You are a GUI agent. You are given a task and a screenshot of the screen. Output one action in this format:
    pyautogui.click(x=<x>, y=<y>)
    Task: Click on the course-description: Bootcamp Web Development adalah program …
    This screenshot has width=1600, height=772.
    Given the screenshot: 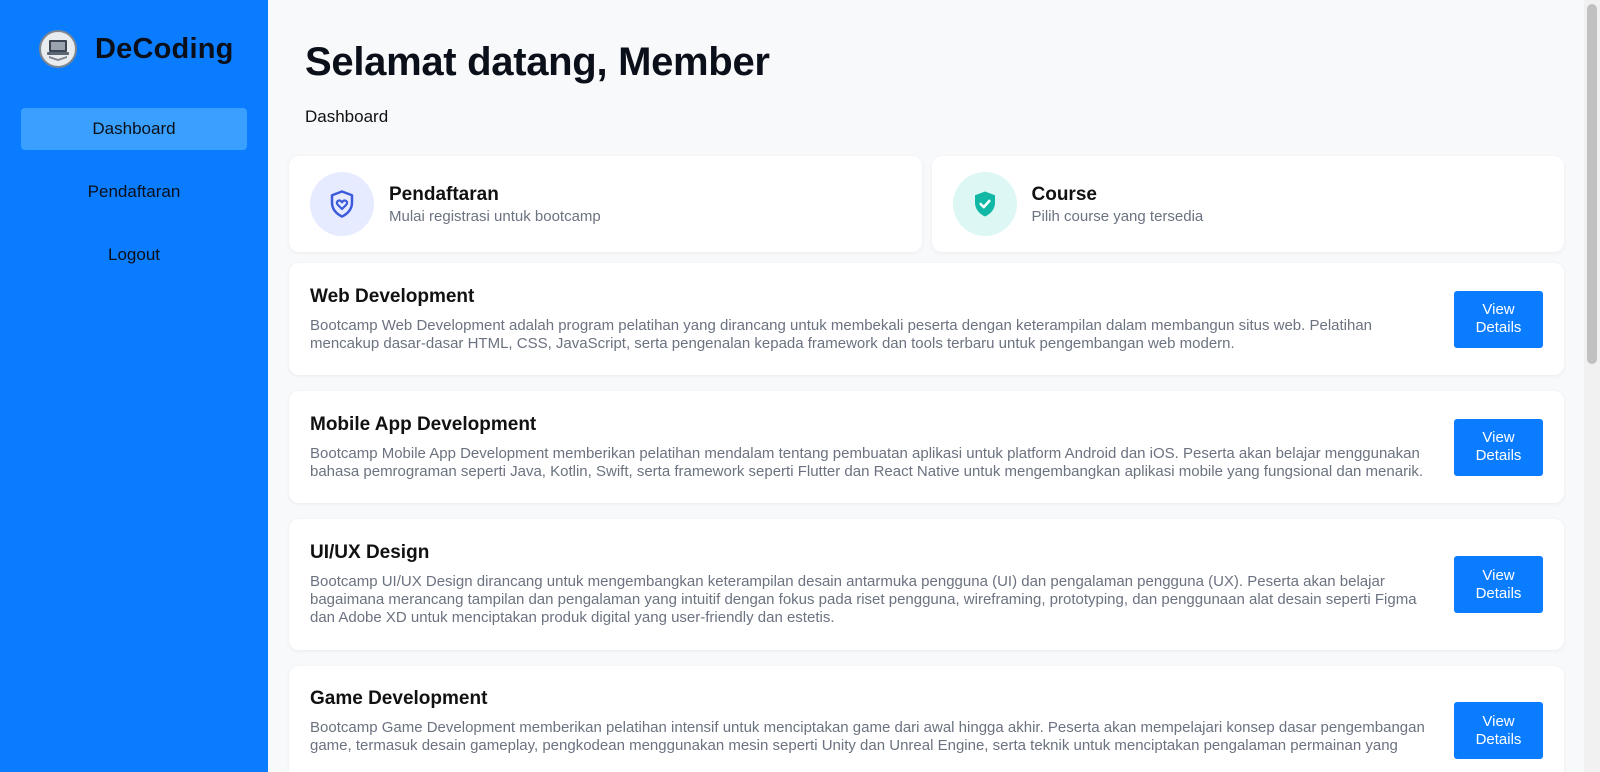 What is the action you would take?
    pyautogui.click(x=841, y=334)
    